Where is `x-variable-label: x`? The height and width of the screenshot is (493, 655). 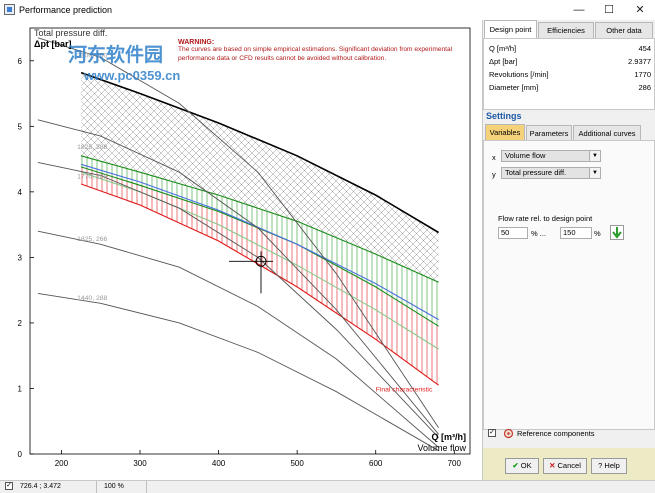
x-variable-label: x is located at coordinates (494, 157).